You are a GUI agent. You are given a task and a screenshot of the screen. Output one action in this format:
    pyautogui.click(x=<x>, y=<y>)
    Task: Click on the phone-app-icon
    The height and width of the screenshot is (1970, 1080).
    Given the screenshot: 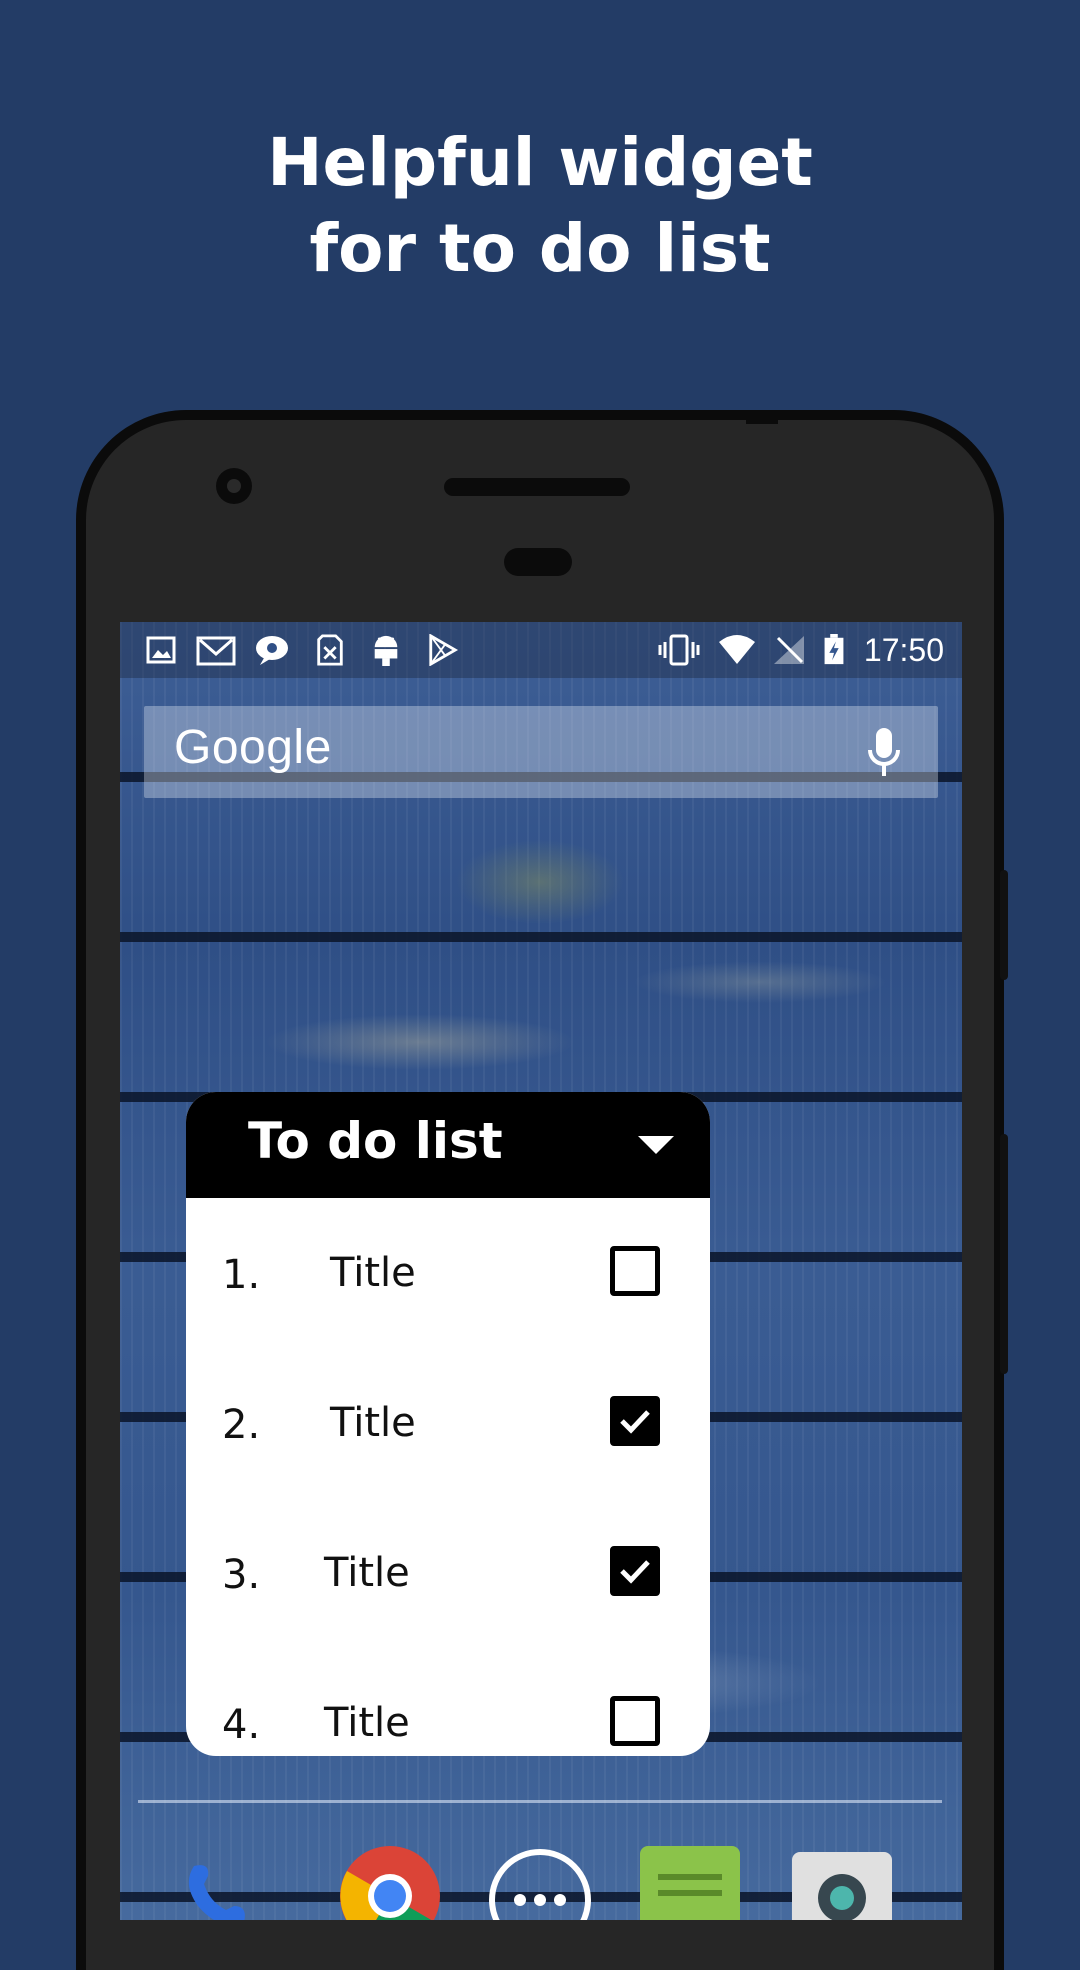 What is the action you would take?
    pyautogui.click(x=215, y=1891)
    